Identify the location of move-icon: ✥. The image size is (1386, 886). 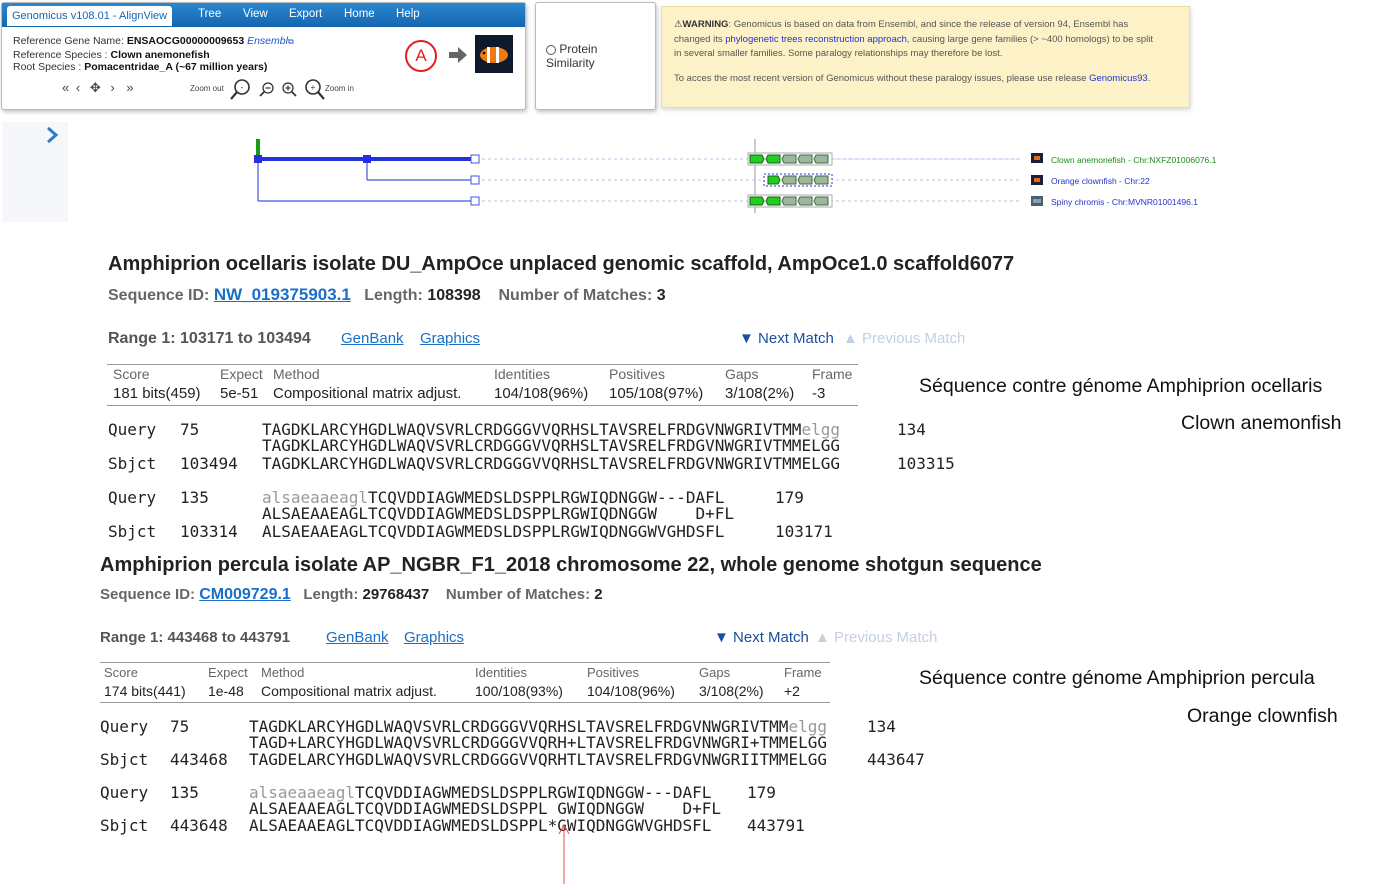
(95, 87).